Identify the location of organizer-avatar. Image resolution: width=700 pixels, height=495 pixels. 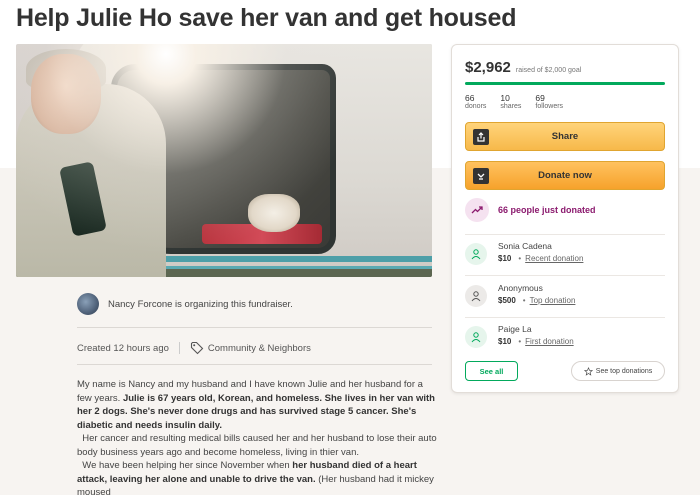
(88, 304).